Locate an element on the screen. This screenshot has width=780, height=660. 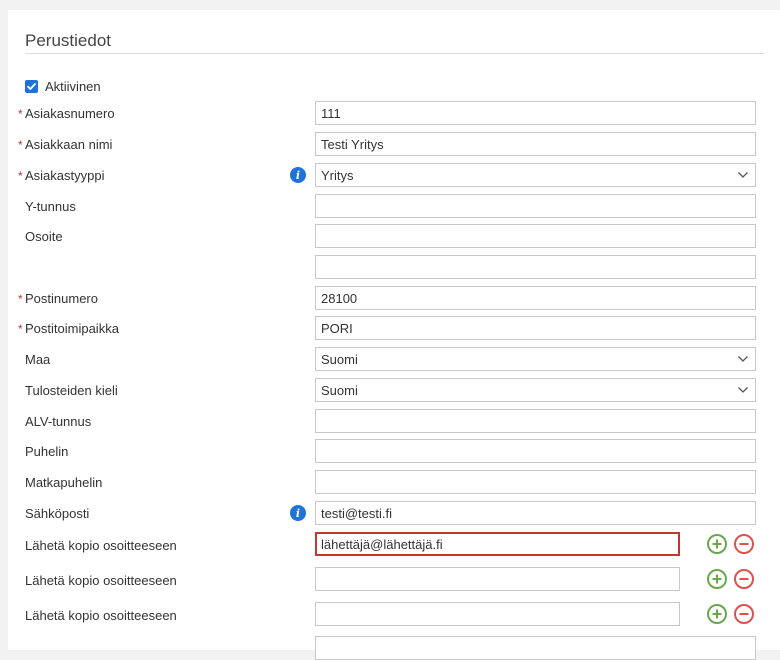
vat-id-input is located at coordinates (535, 421).